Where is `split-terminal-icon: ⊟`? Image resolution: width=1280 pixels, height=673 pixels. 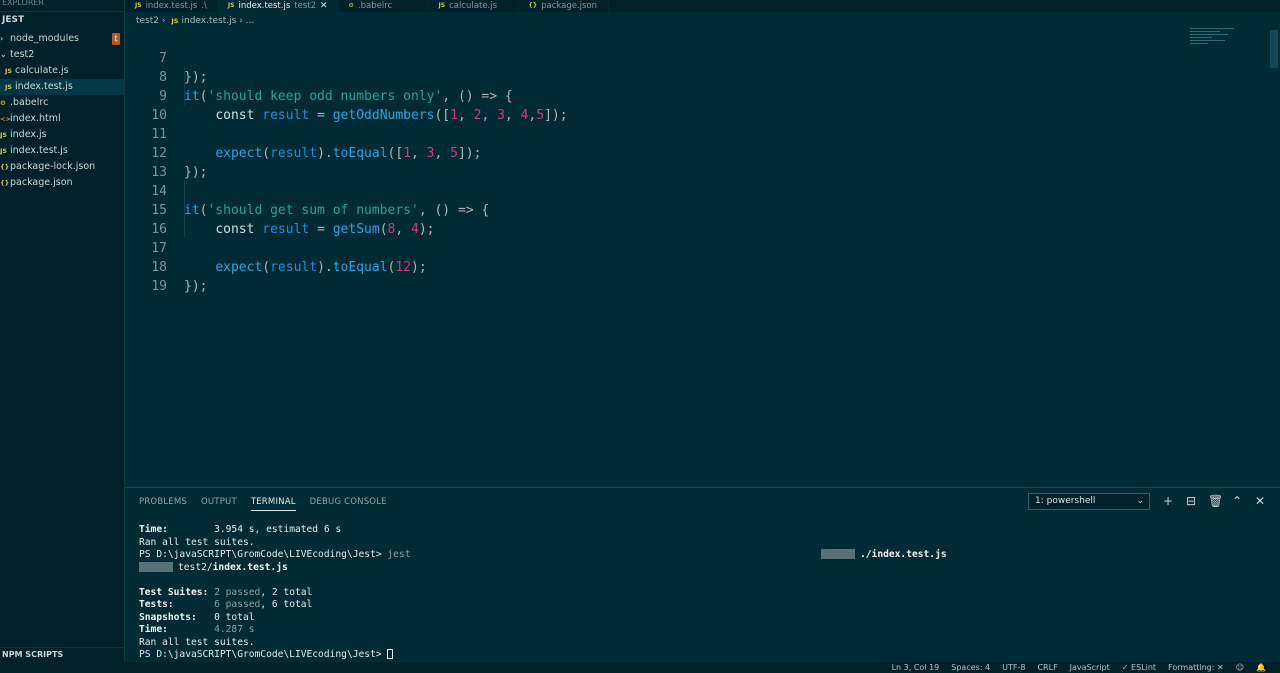 split-terminal-icon: ⊟ is located at coordinates (1191, 501).